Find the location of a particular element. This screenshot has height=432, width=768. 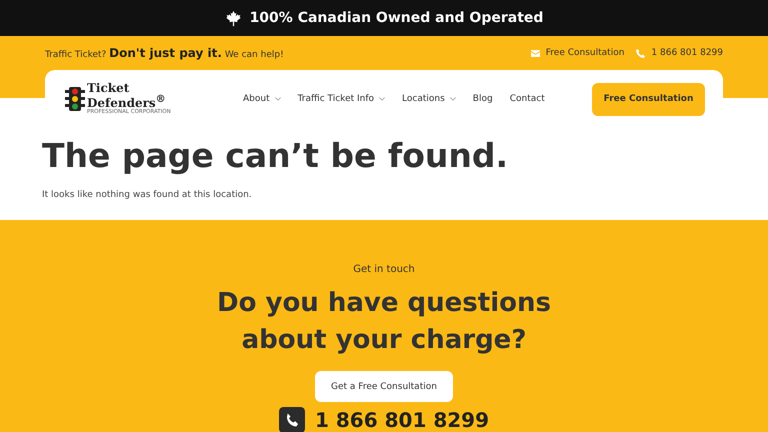

phone-link: 1 866 801 8299 is located at coordinates (679, 53).